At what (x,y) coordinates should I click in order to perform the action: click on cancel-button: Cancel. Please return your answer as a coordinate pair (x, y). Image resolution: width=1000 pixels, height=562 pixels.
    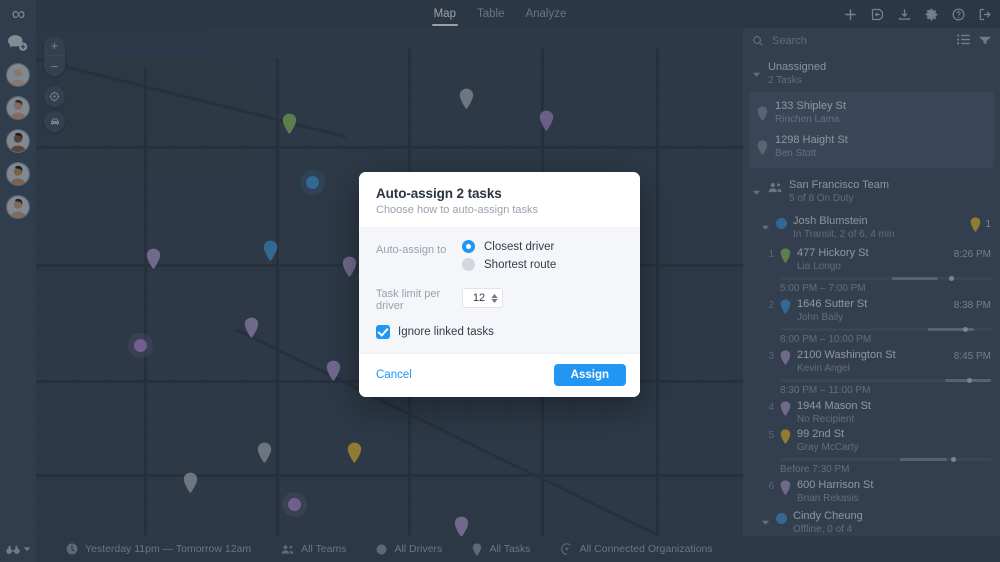
    Looking at the image, I should click on (394, 375).